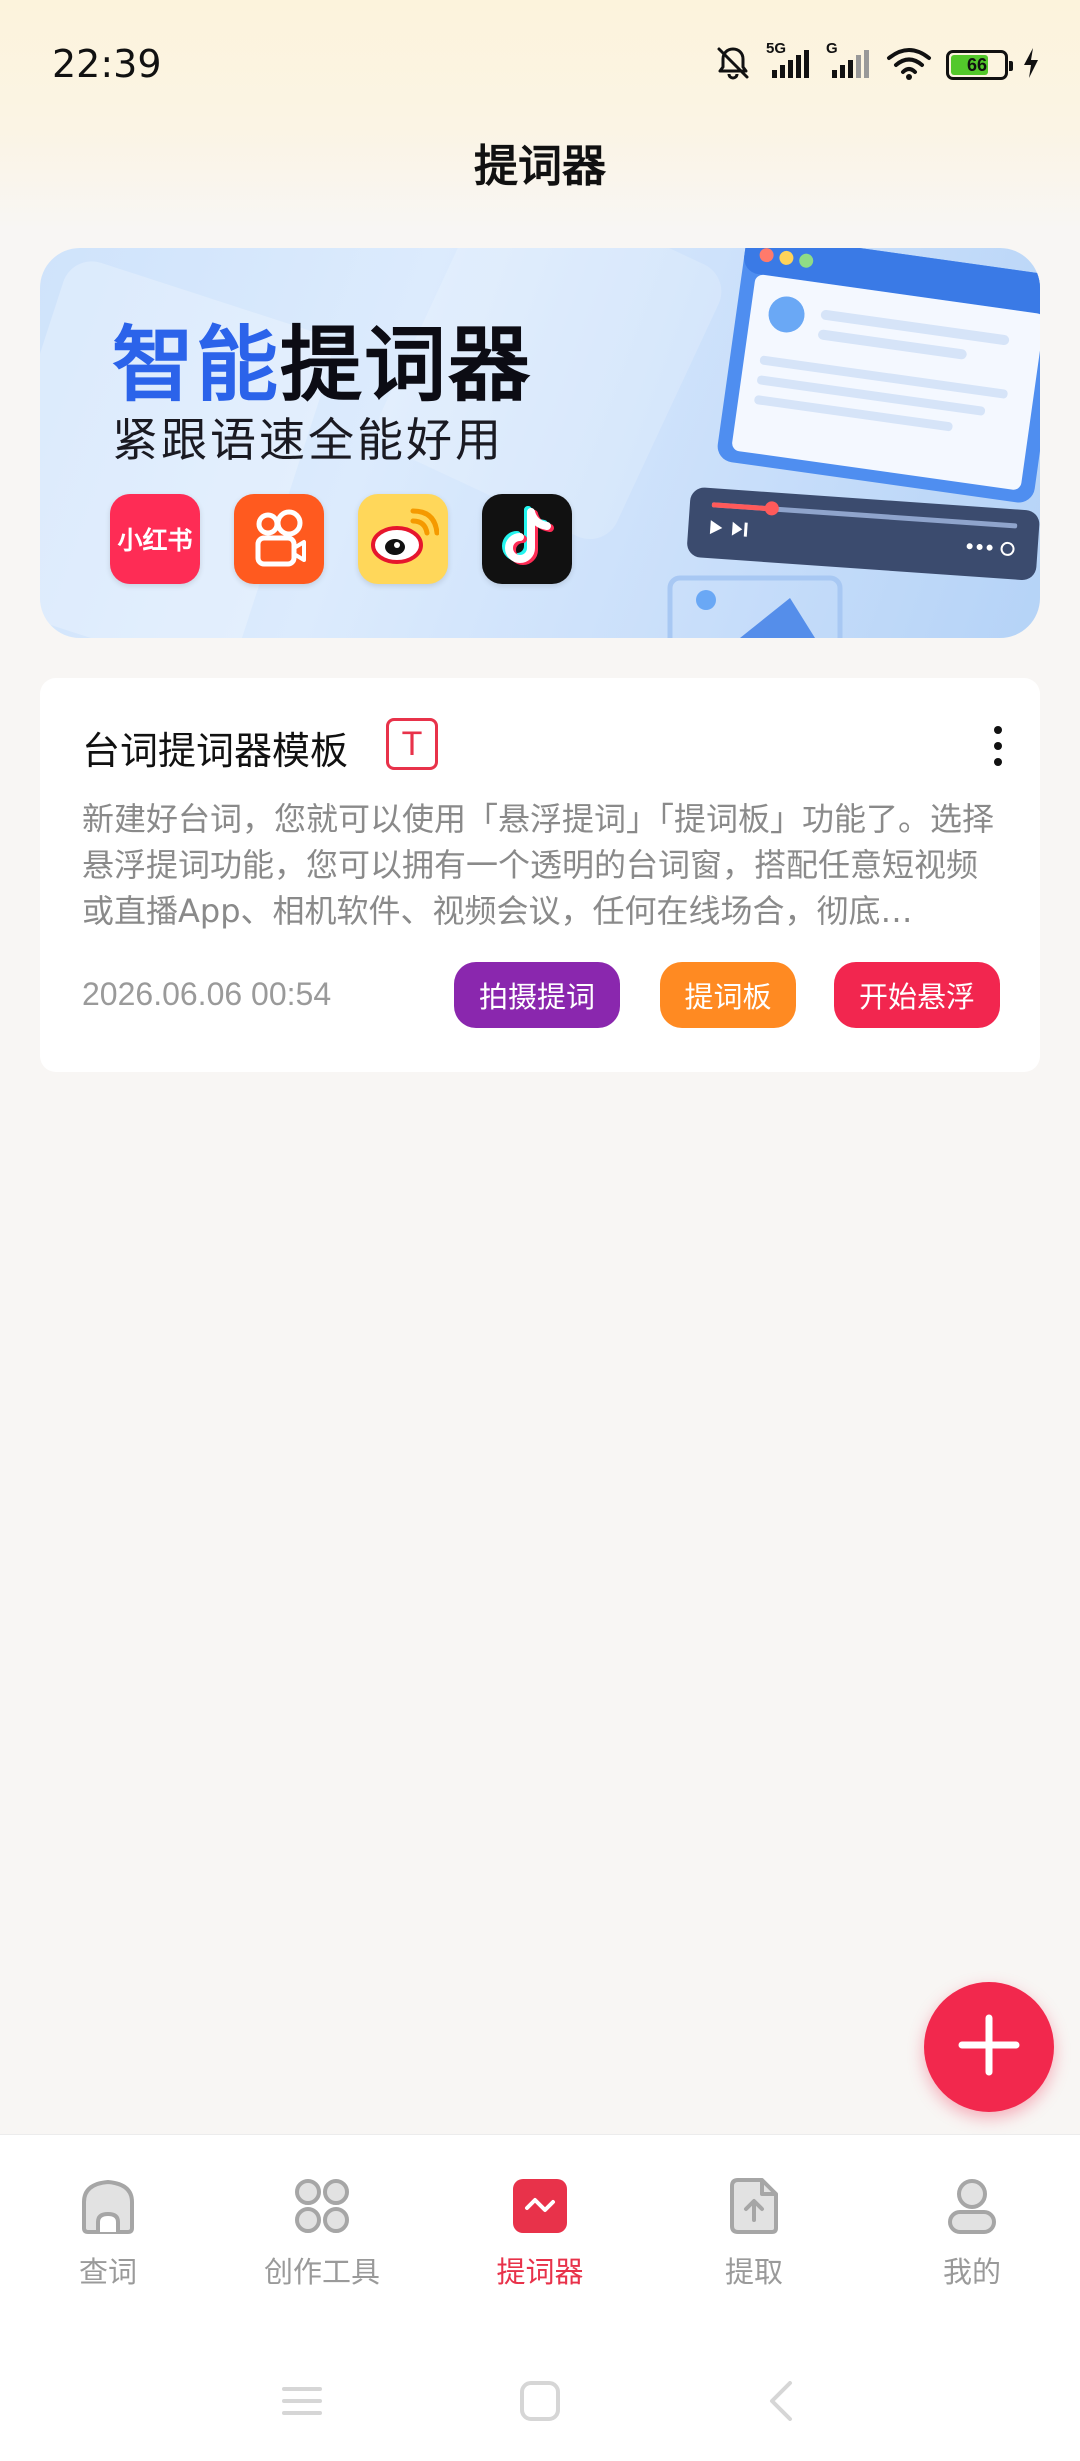  Describe the element at coordinates (537, 995) in the screenshot. I see `shoot-prompt-button: 拍摄提词` at that location.